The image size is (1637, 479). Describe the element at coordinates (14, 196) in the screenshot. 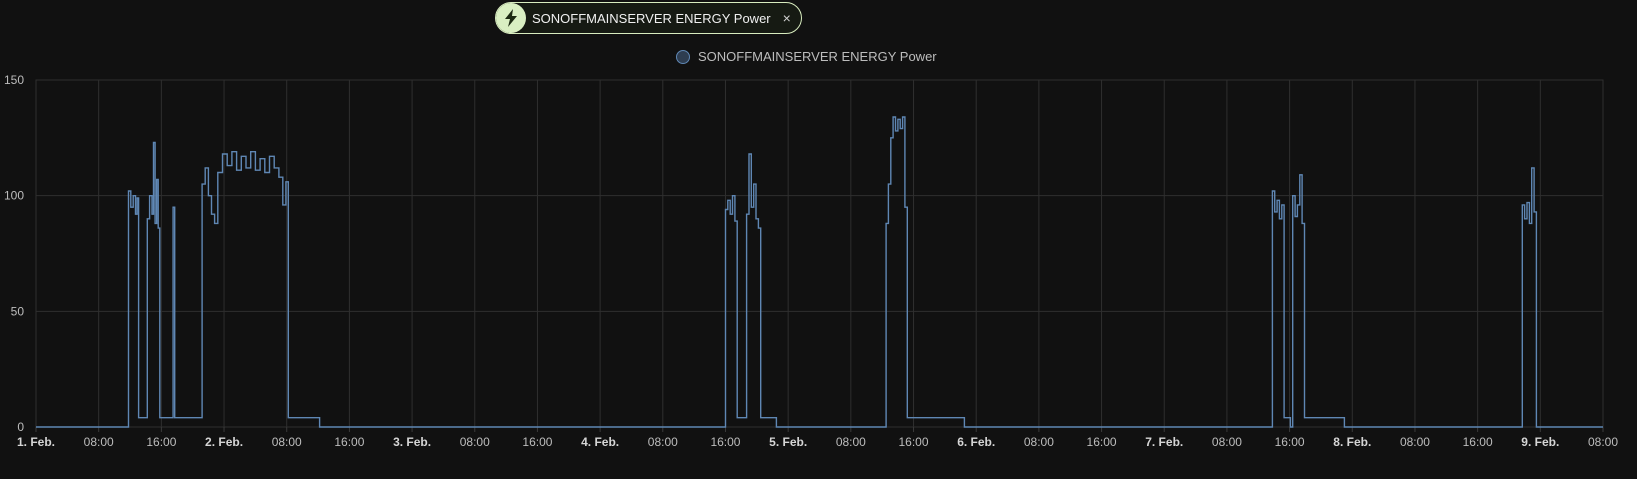

I see `y-tick-label: 100` at that location.